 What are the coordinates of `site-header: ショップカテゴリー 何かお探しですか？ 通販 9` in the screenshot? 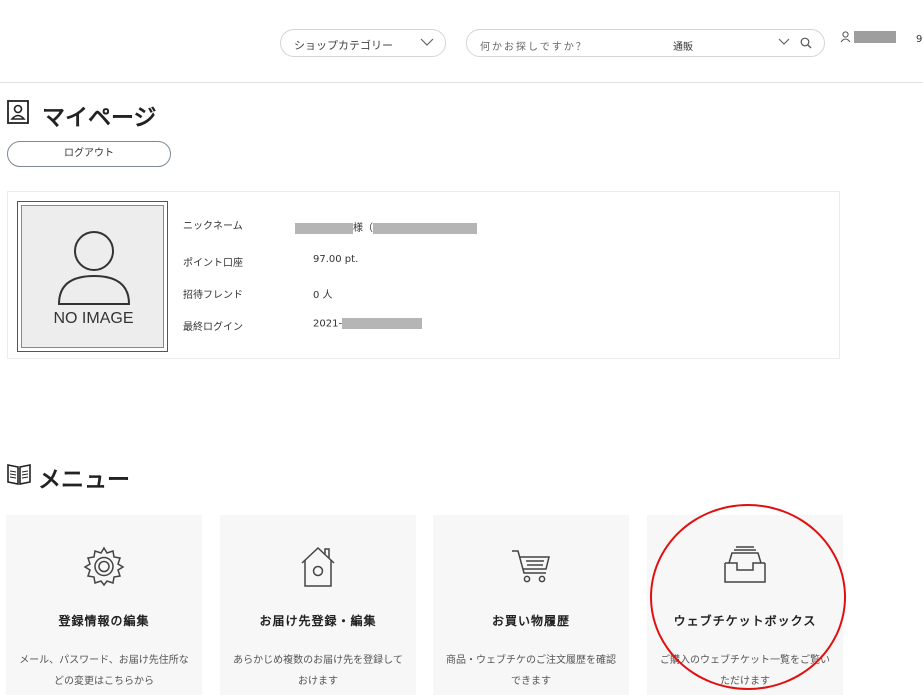 It's located at (461, 41).